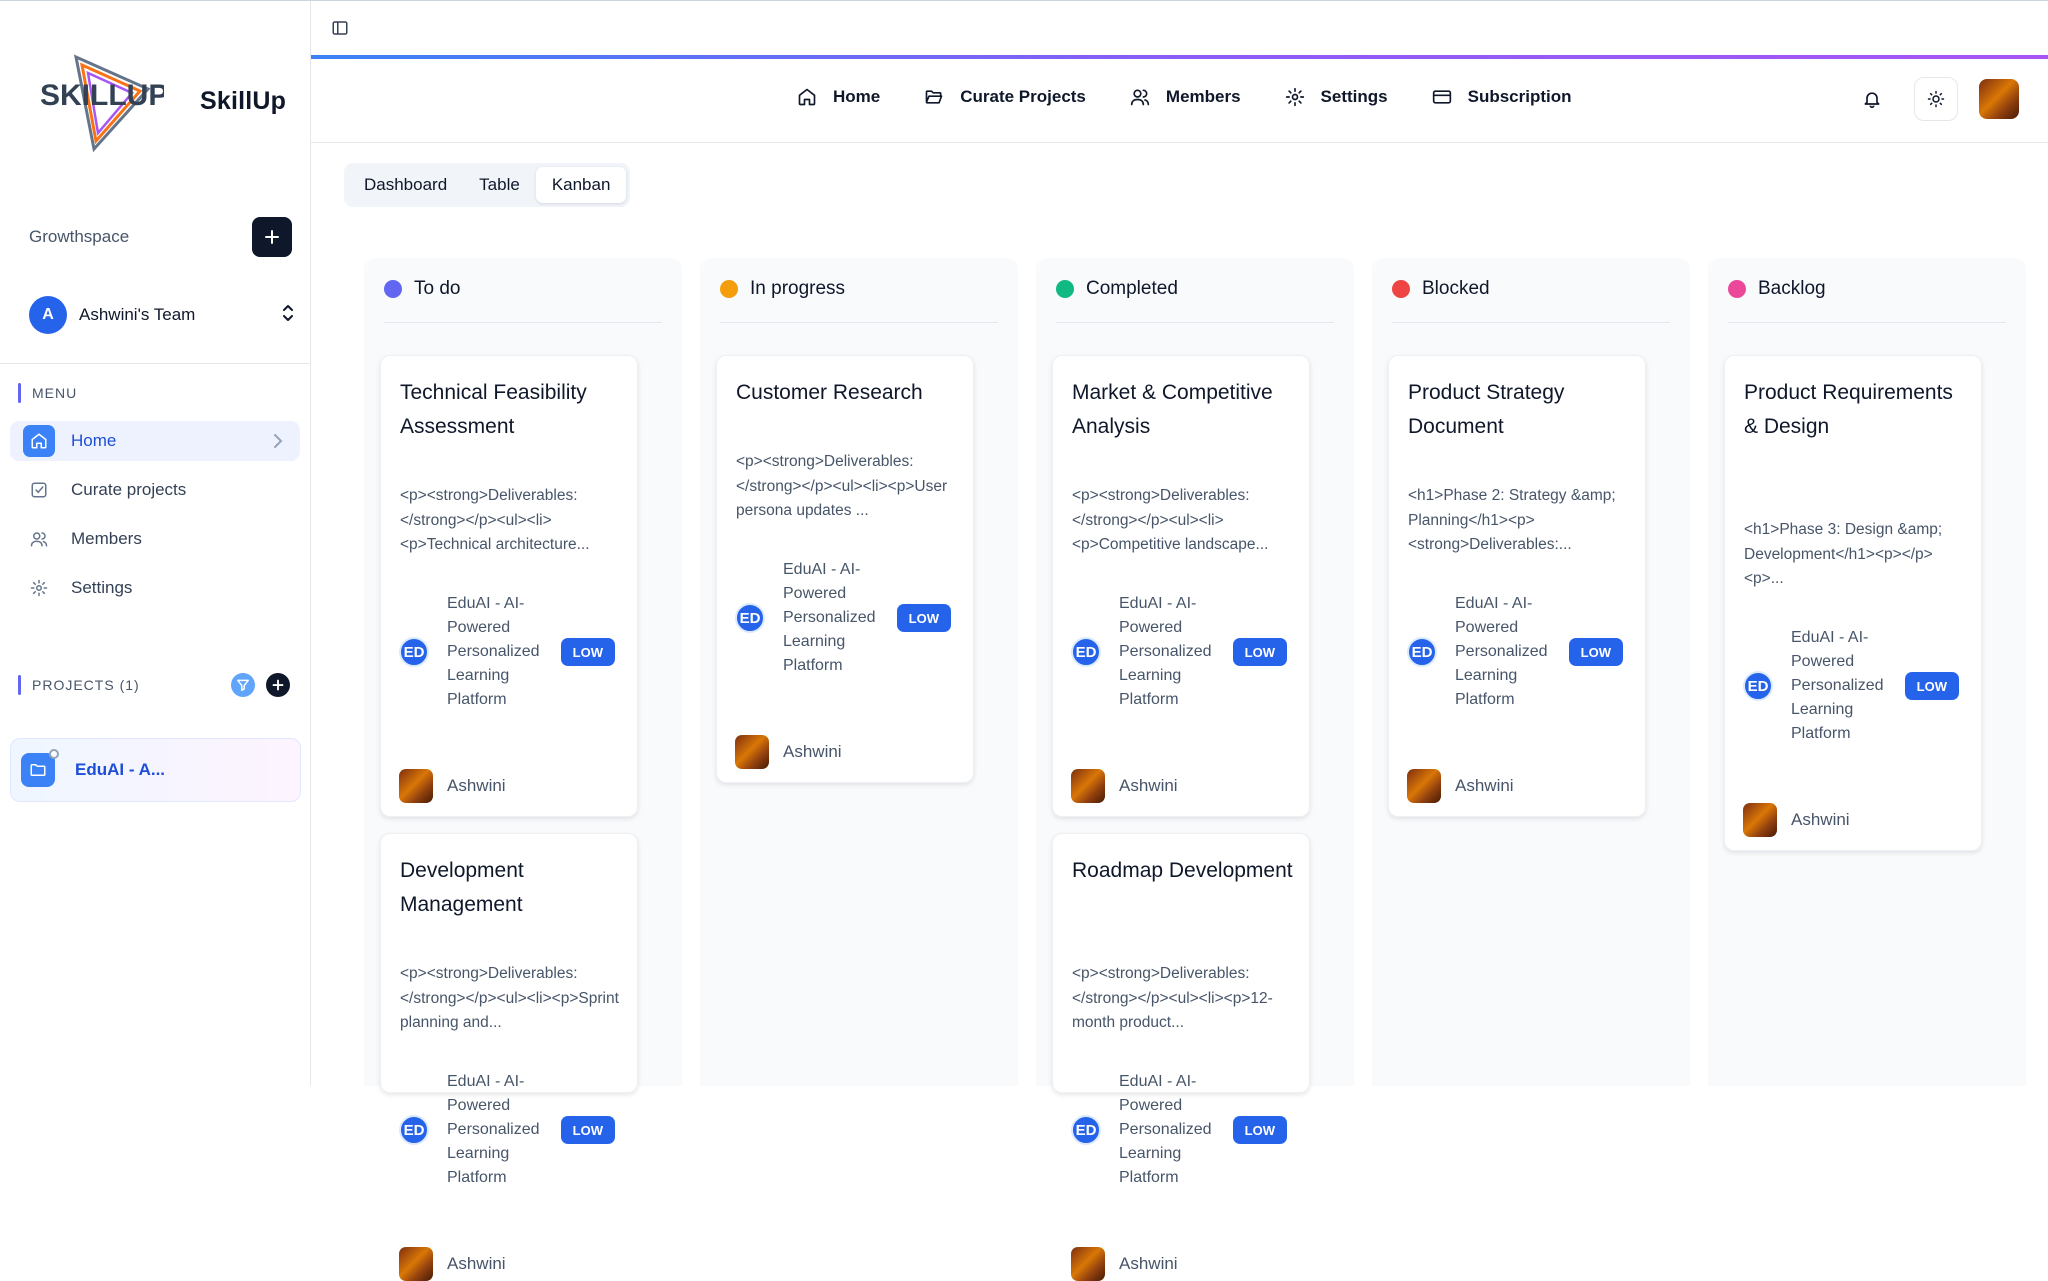 This screenshot has height=1281, width=2048. I want to click on column-title: Completed, so click(1132, 288).